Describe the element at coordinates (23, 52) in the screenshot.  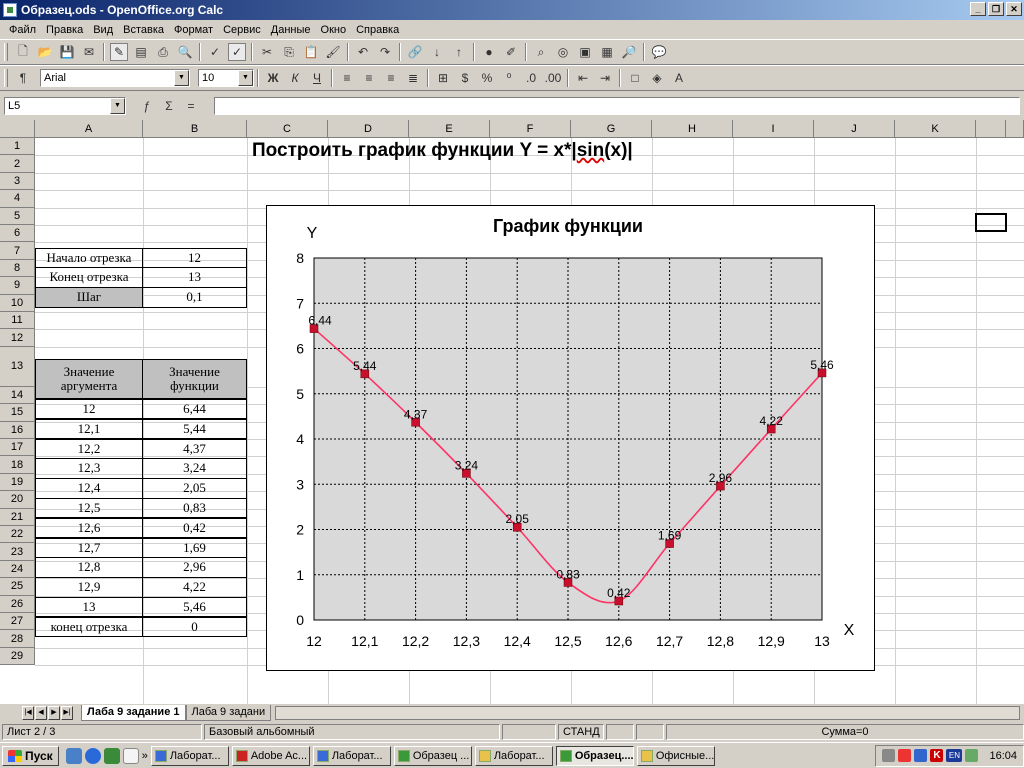
I see `new-doc-icon: 🗋` at that location.